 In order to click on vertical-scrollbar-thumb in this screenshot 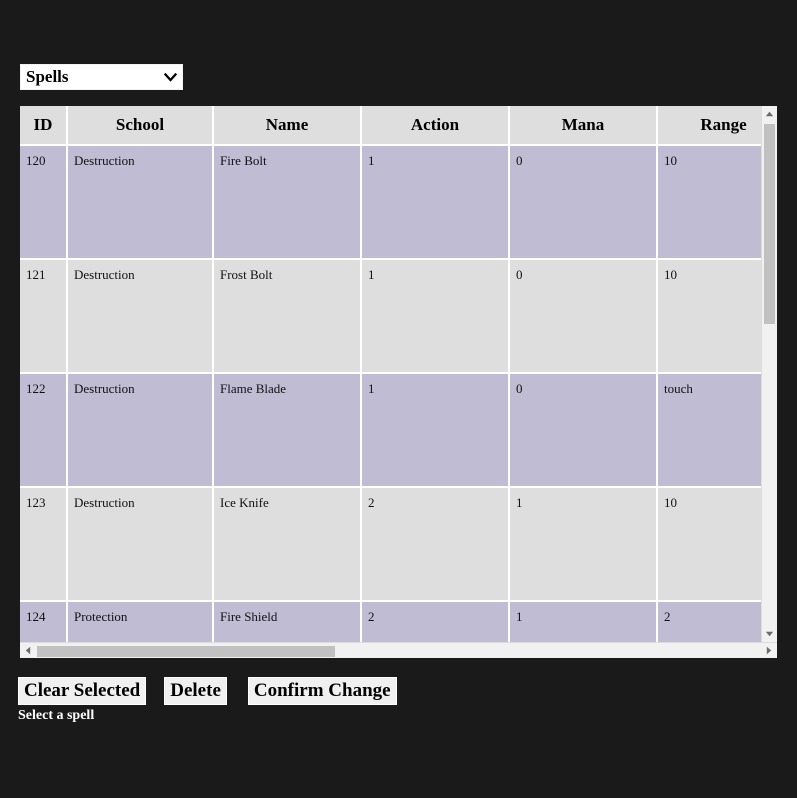, I will do `click(769, 224)`.